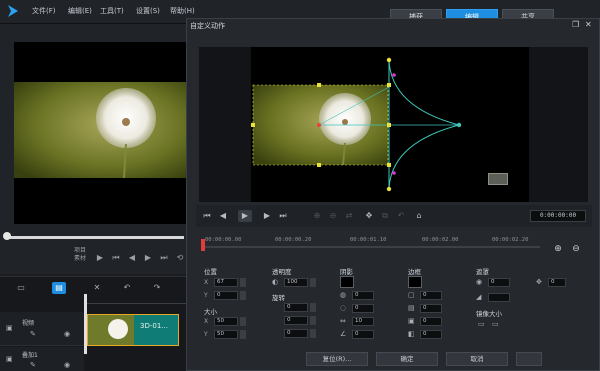  I want to click on mask-field-2: 0, so click(557, 282).